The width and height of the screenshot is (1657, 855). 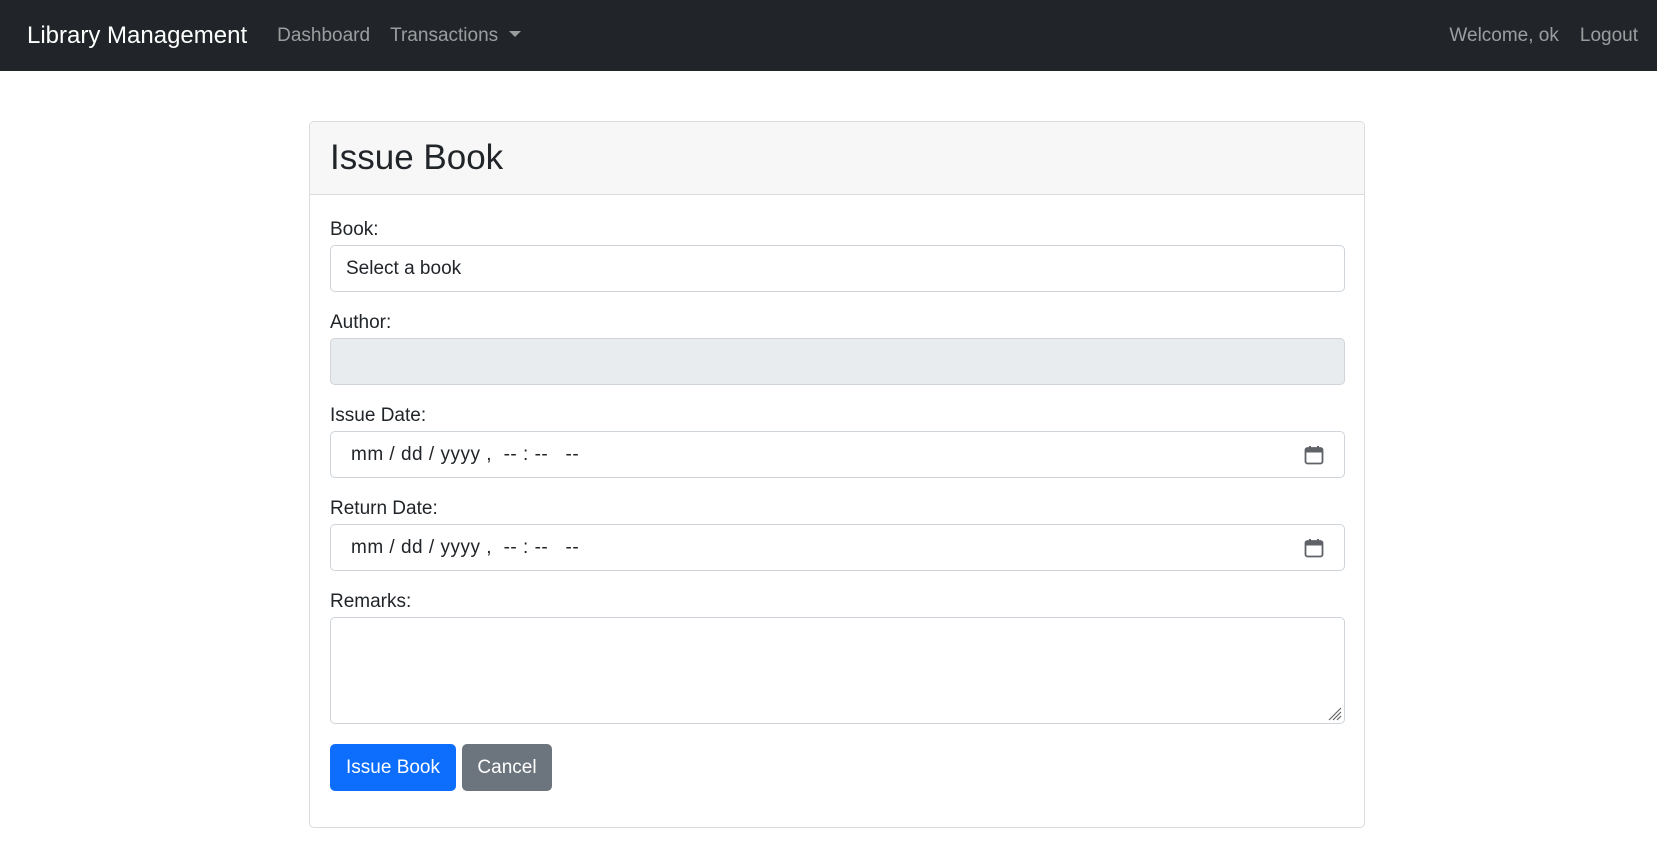 What do you see at coordinates (837, 361) in the screenshot?
I see `author-field` at bounding box center [837, 361].